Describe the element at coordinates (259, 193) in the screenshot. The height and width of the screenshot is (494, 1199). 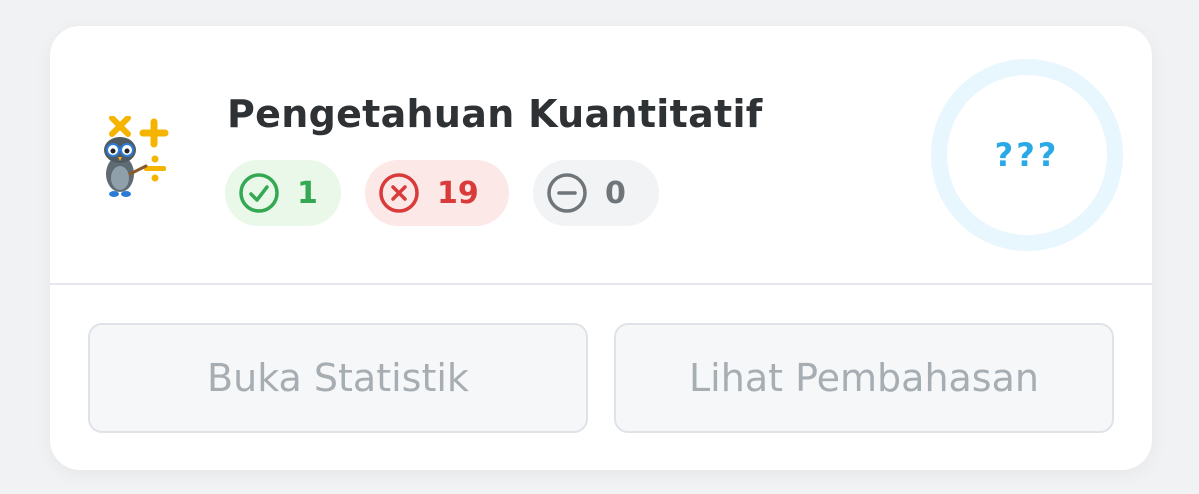
I see `check-circle-icon` at that location.